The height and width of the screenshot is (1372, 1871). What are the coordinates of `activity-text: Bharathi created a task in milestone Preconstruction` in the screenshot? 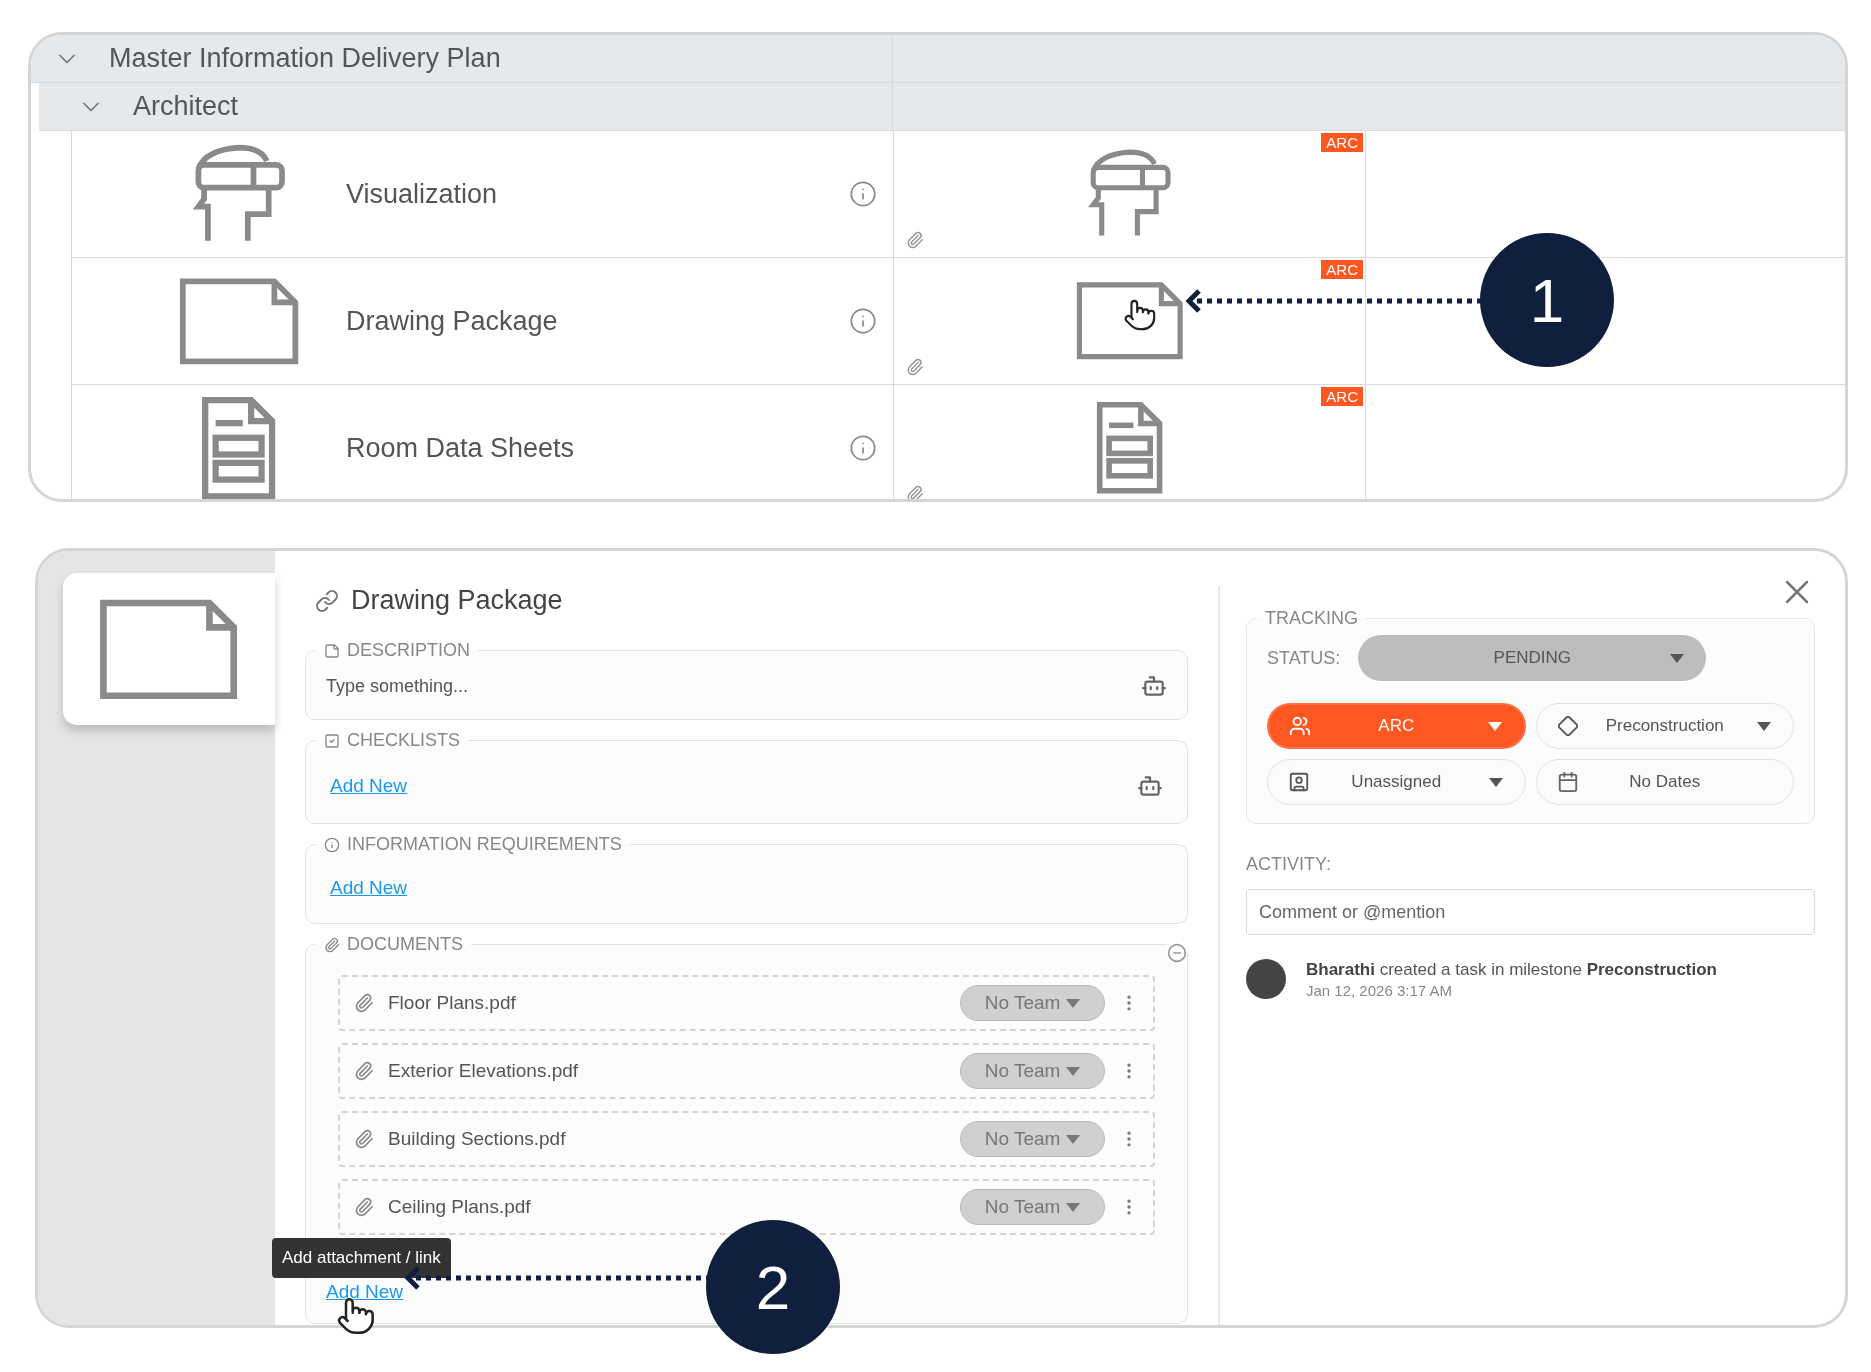 It's located at (1511, 969).